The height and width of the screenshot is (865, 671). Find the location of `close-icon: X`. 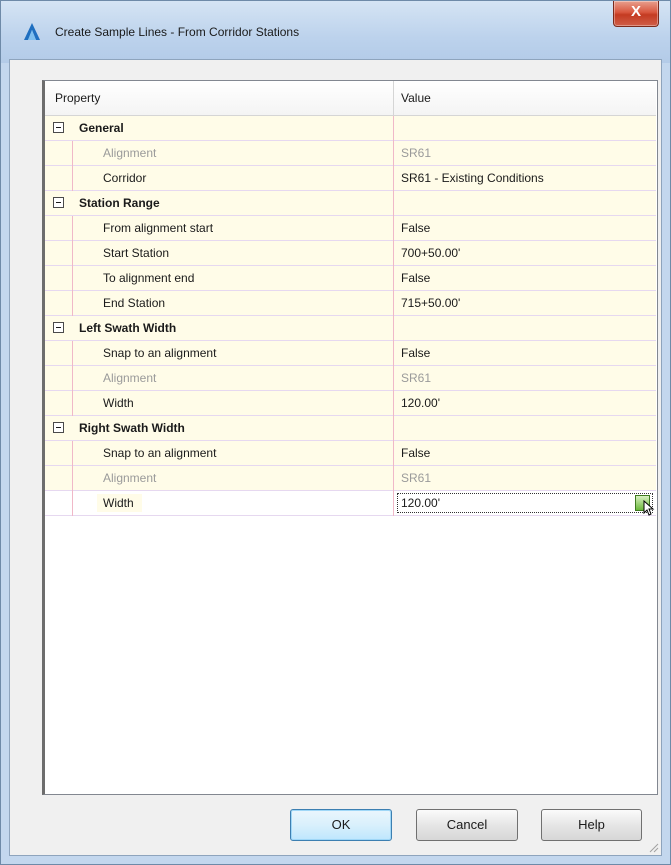

close-icon: X is located at coordinates (635, 11).